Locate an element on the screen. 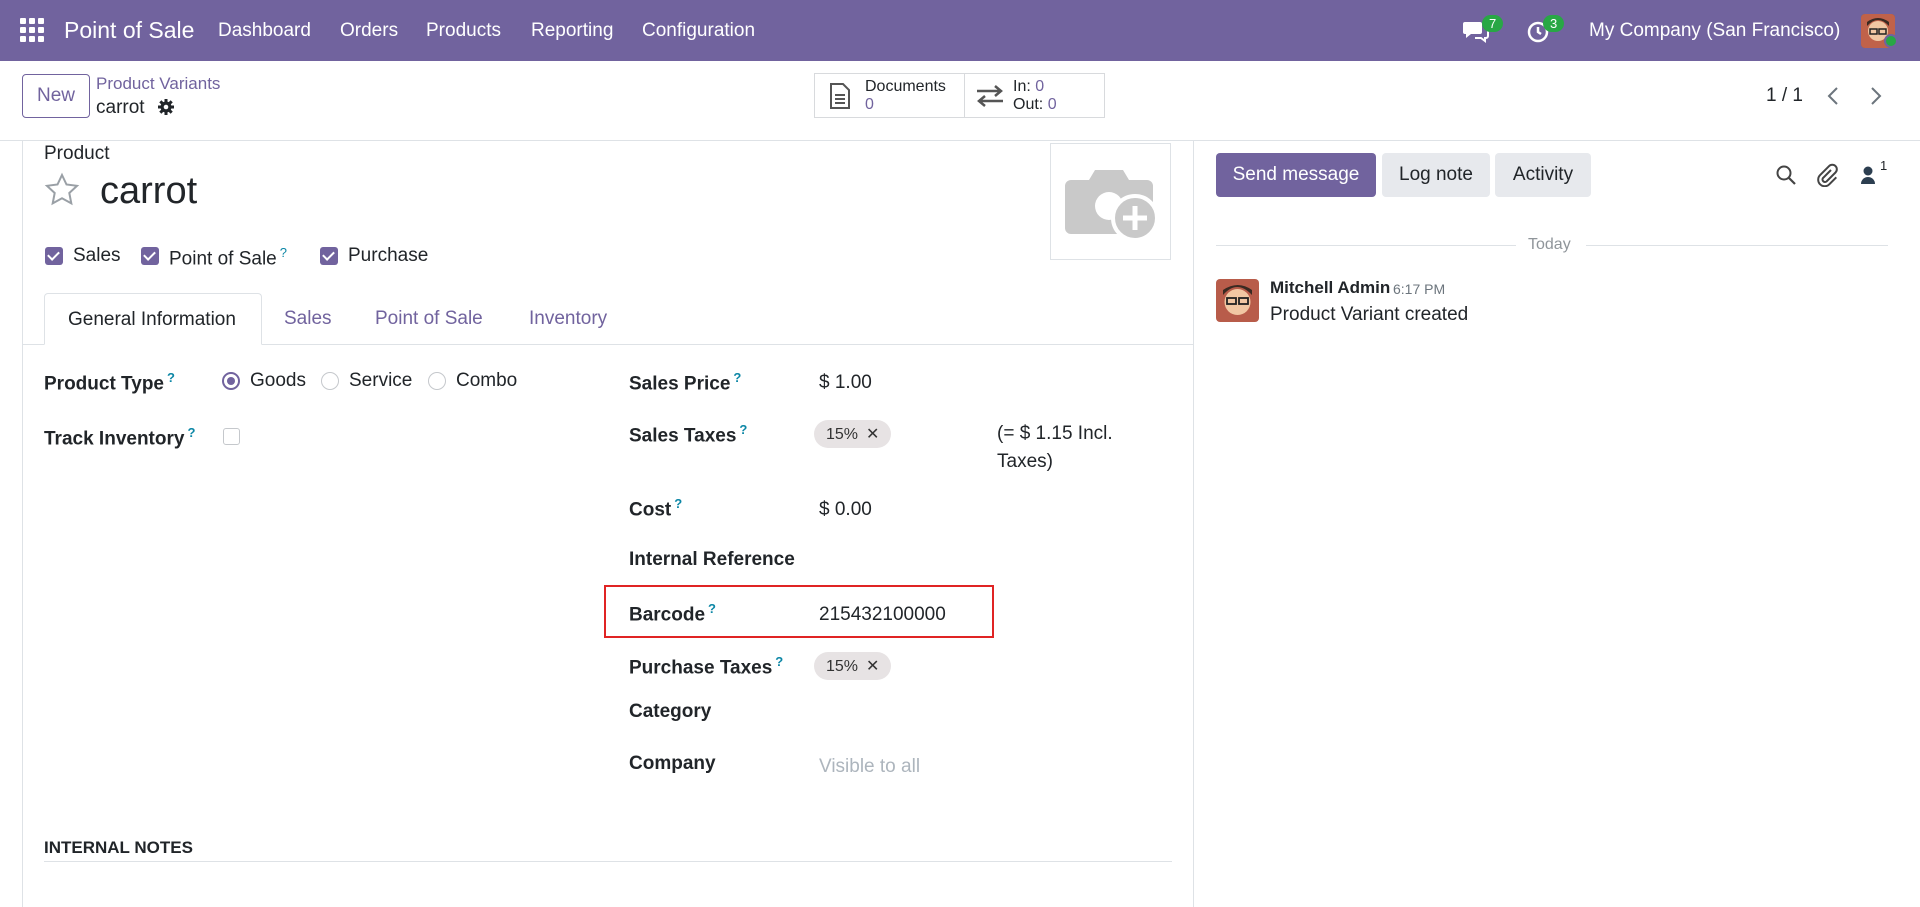 This screenshot has height=907, width=1920. date-separator-line-right is located at coordinates (1737, 245).